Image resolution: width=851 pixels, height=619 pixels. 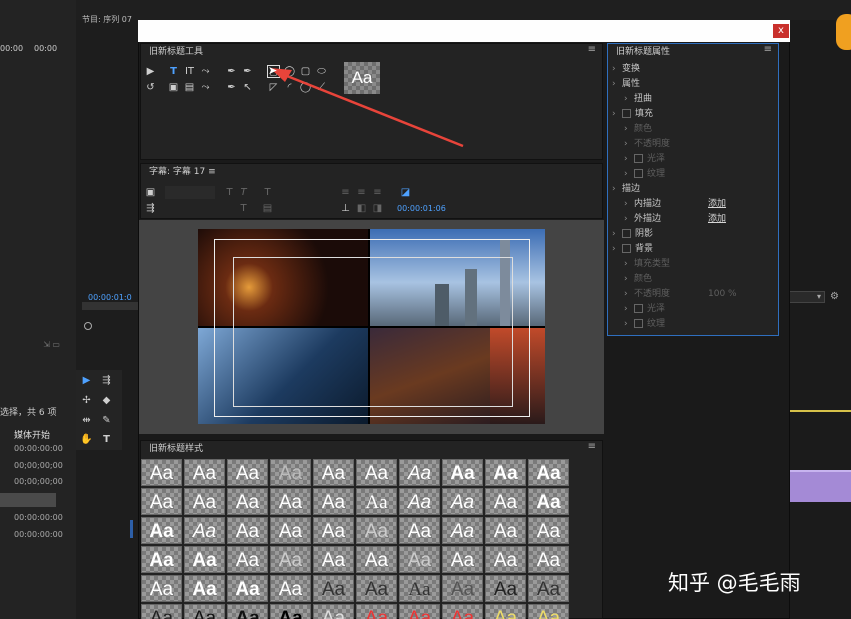 I want to click on rectangle-outline-inner, so click(x=373, y=332).